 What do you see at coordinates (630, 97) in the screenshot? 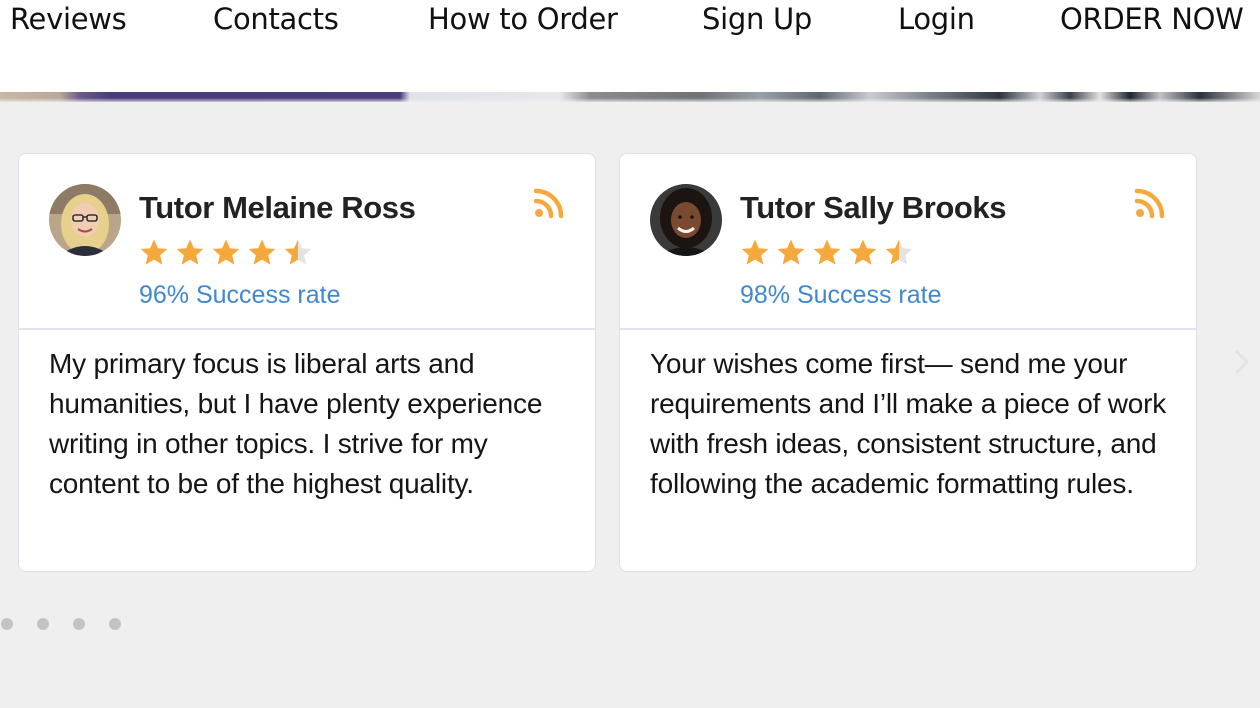
I see `hero-banner-edge` at bounding box center [630, 97].